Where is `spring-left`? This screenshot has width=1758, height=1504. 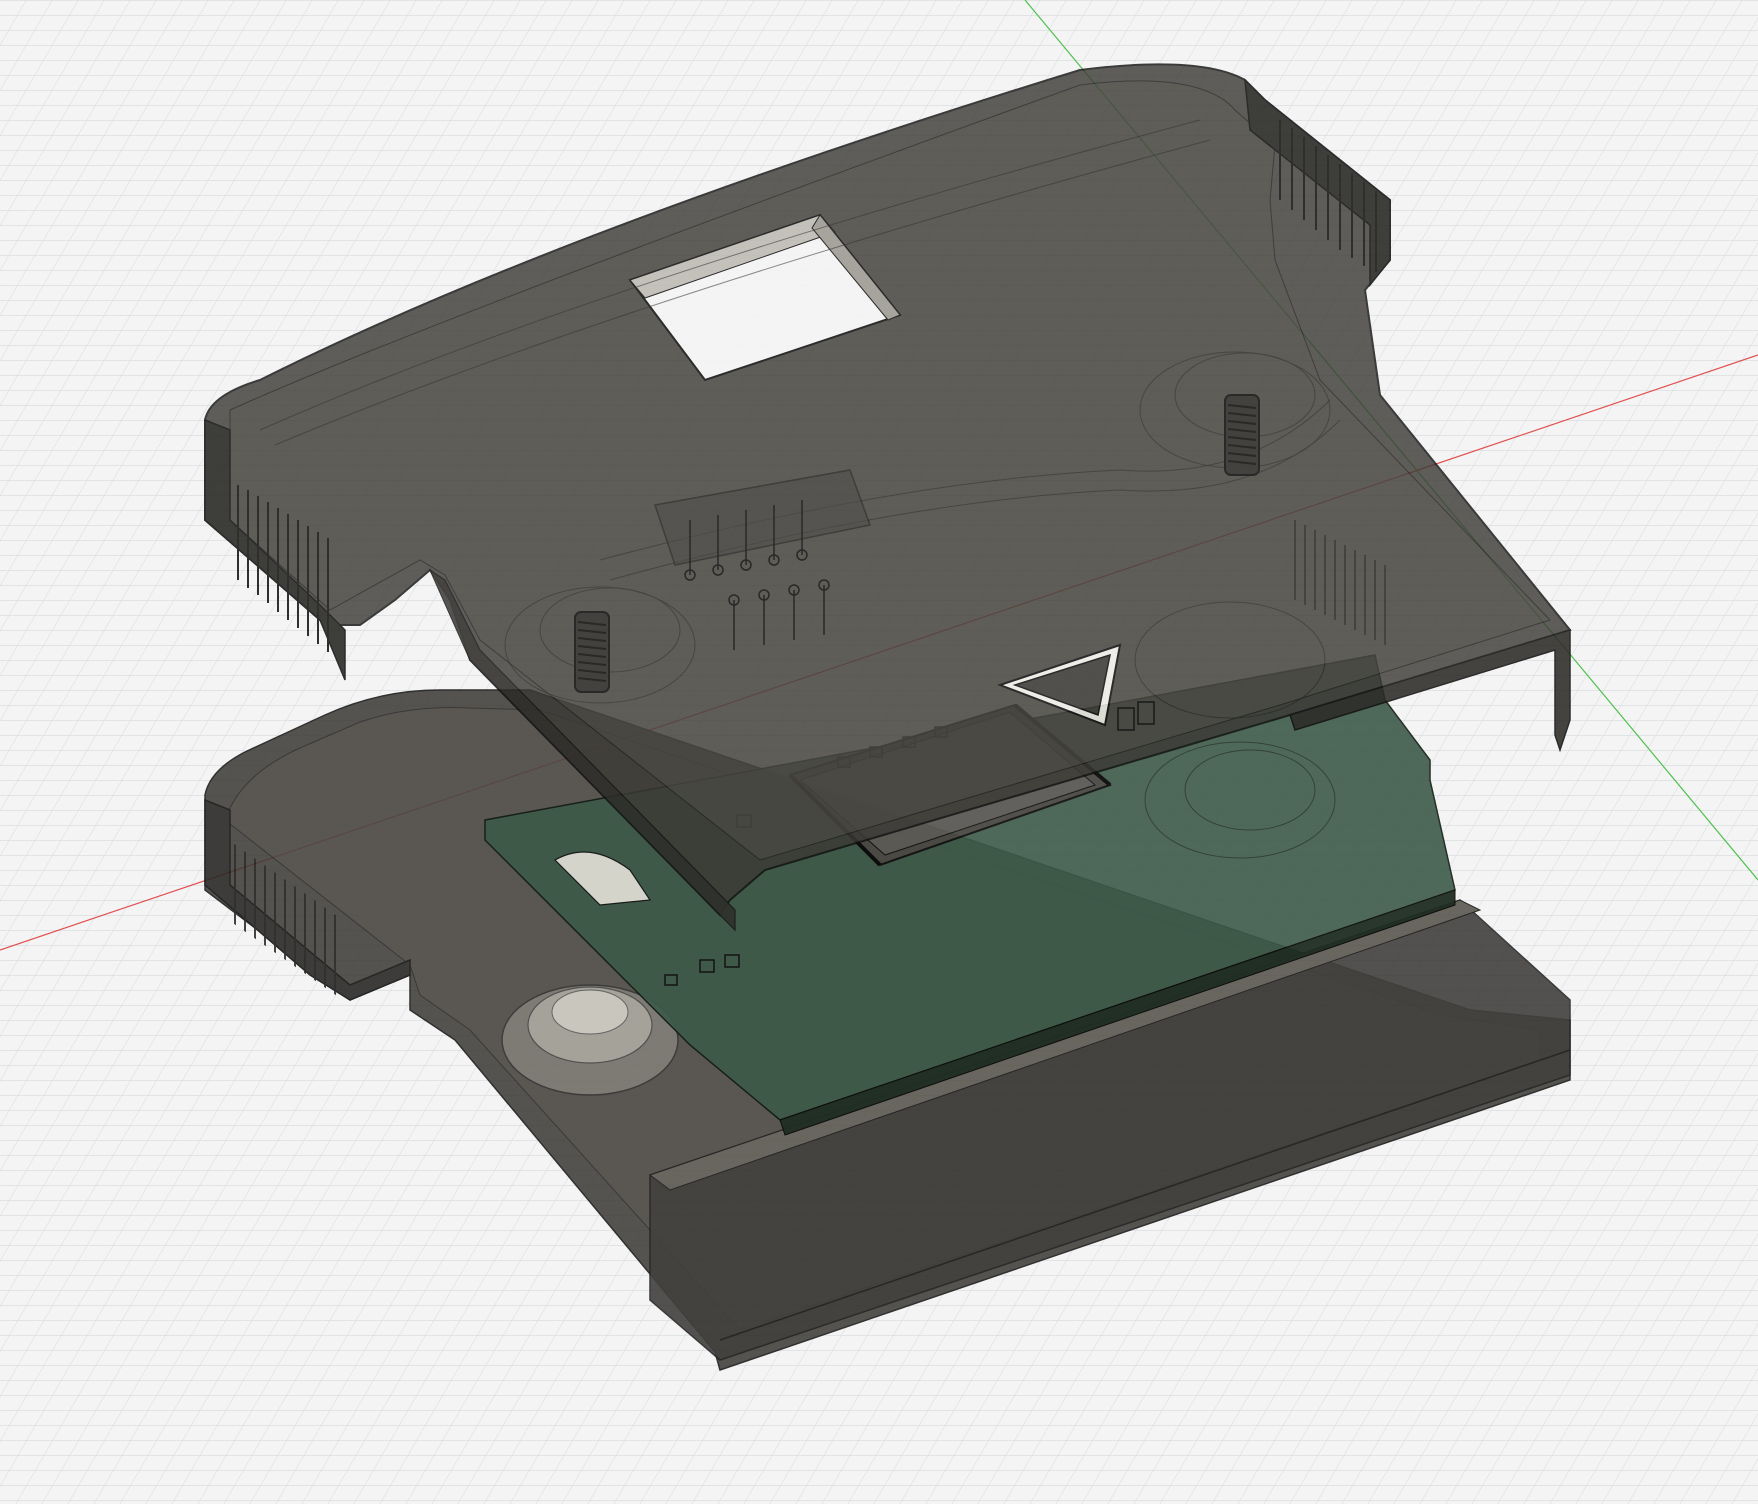
spring-left is located at coordinates (592, 652).